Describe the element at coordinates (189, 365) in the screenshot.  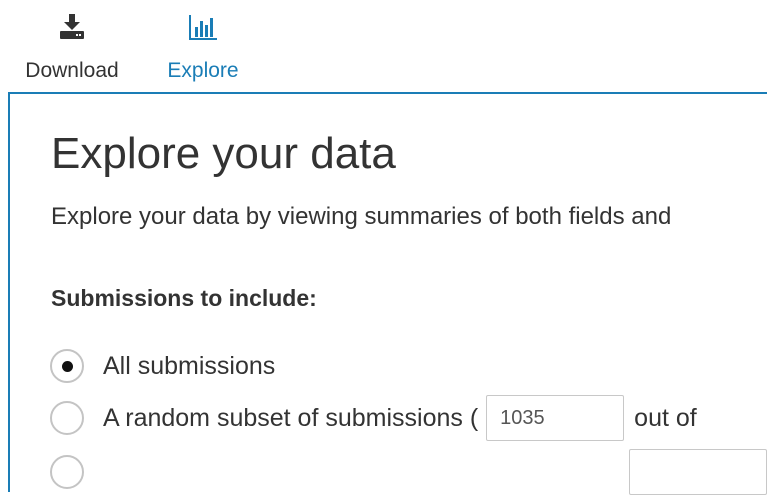
I see `all-submissions-label: All submissions` at that location.